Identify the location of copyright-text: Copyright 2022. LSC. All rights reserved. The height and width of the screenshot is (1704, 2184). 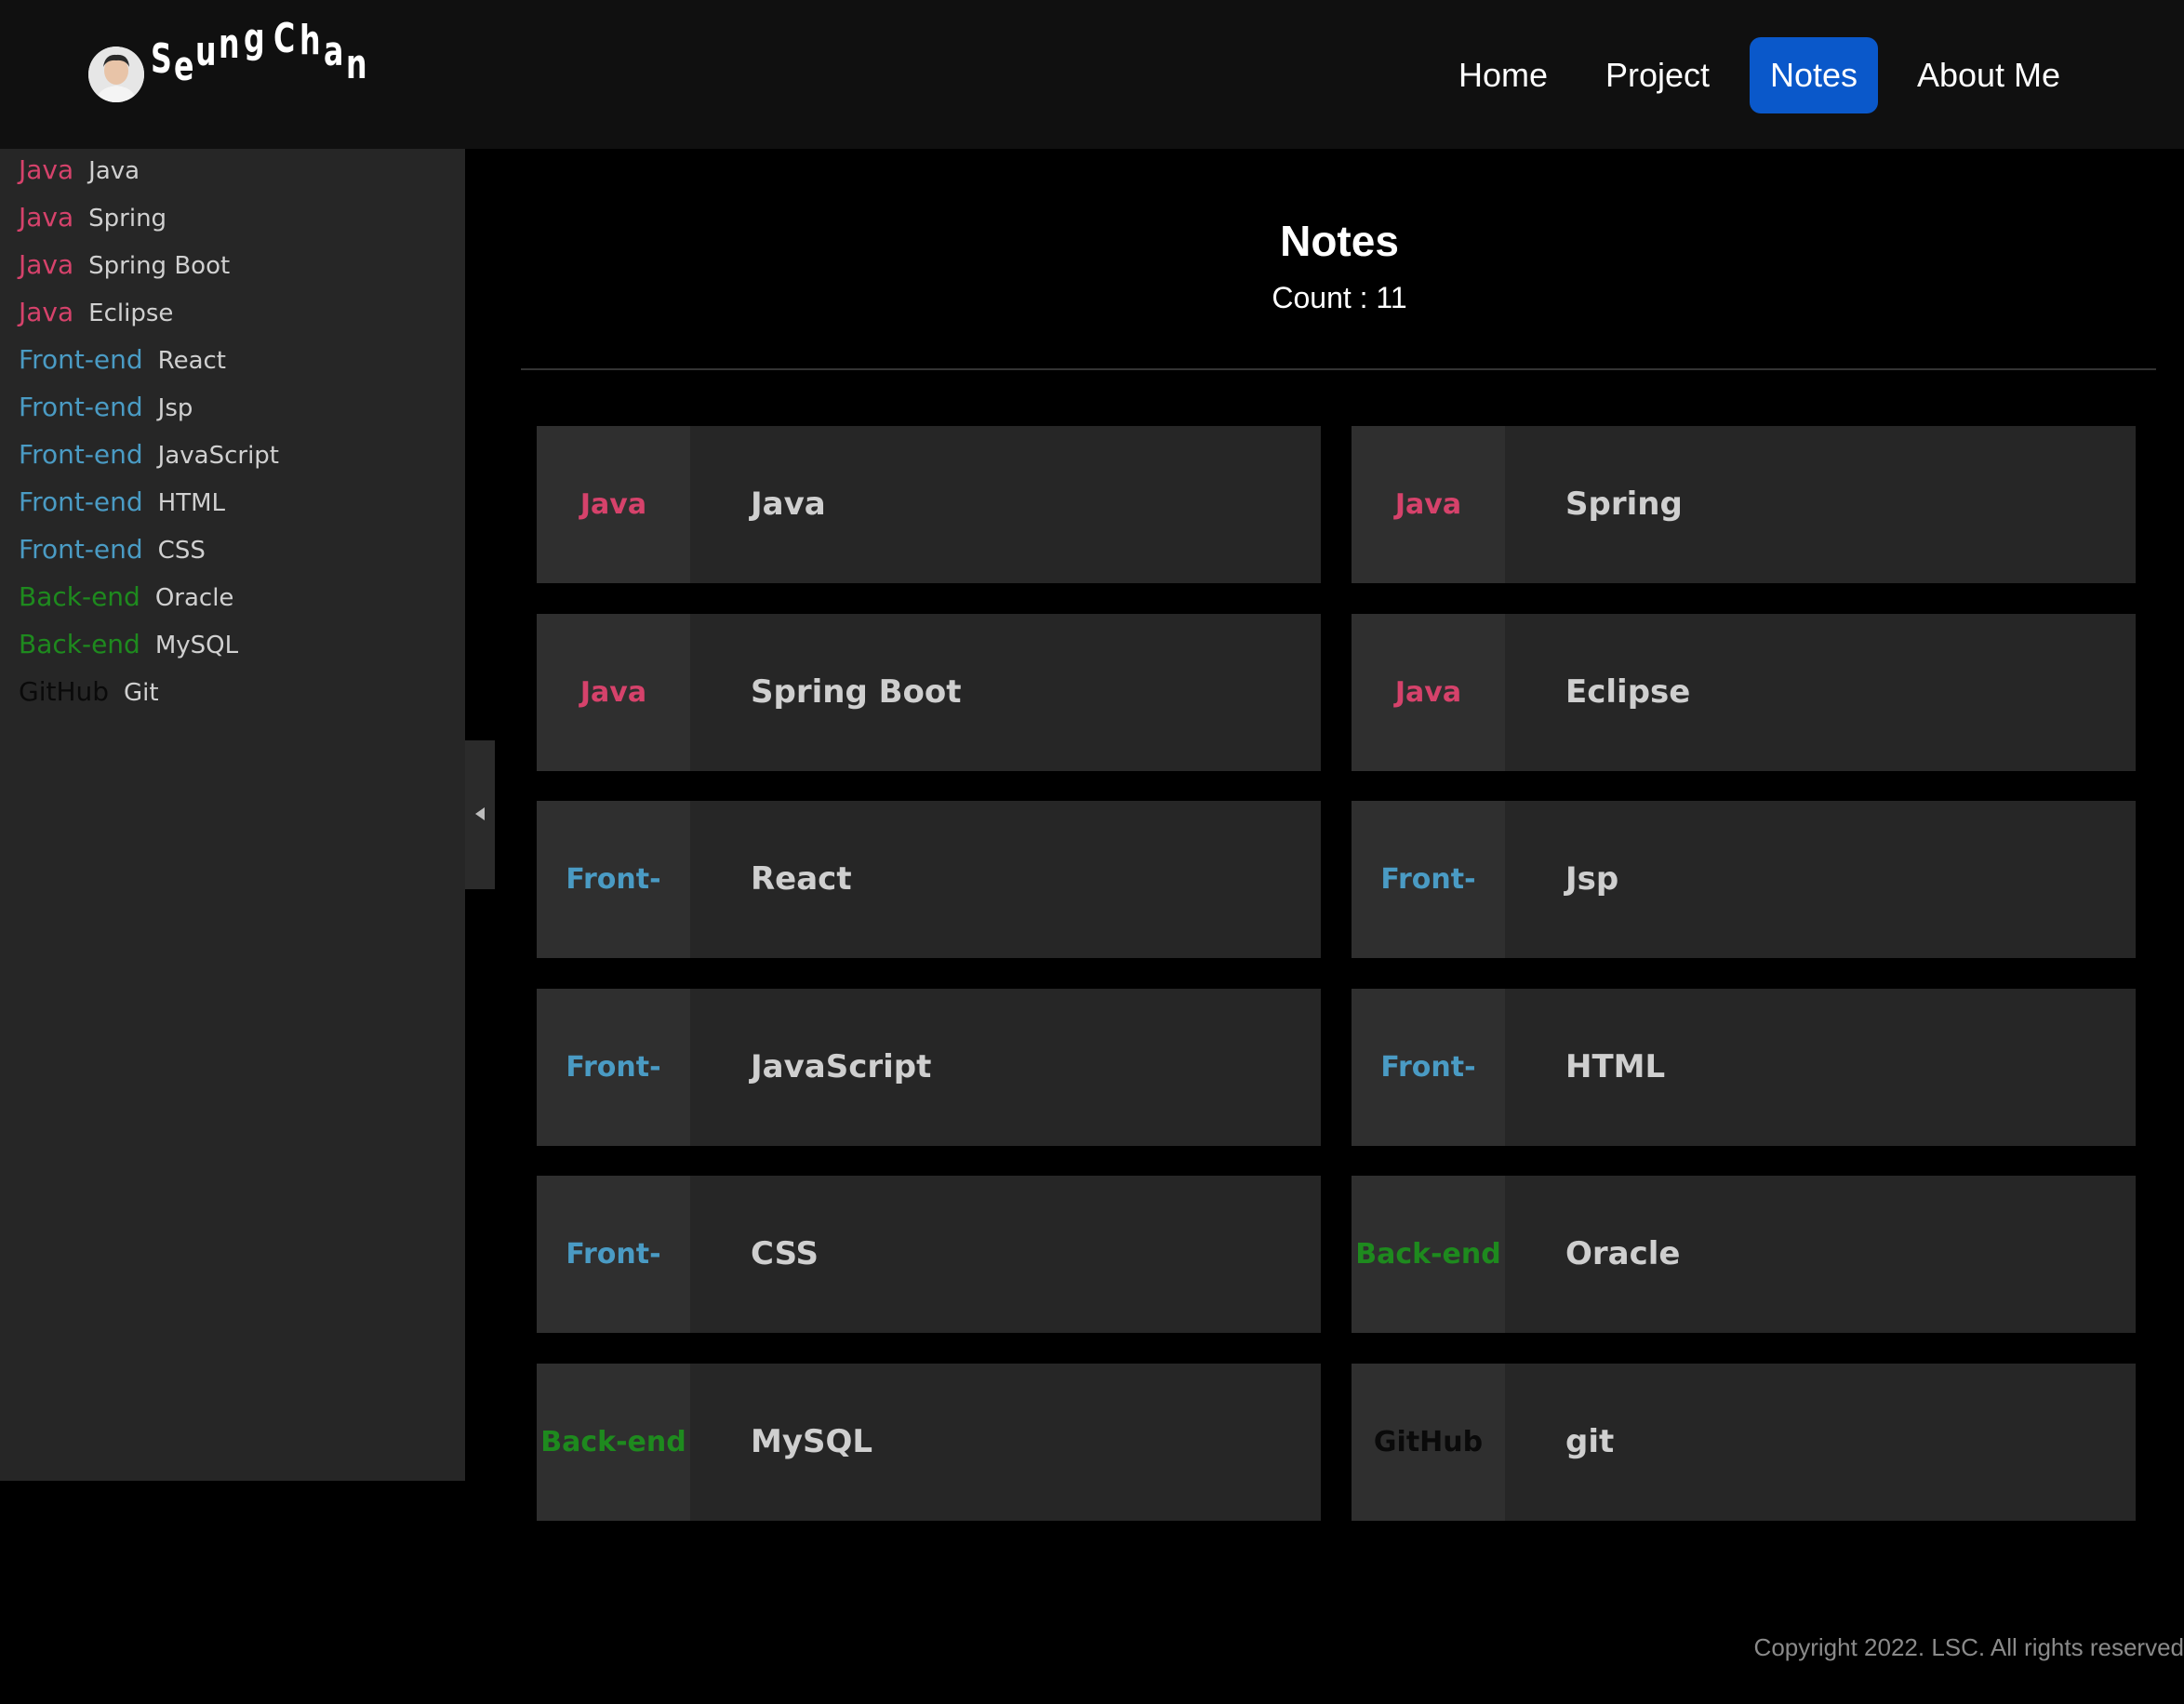
(1968, 1647).